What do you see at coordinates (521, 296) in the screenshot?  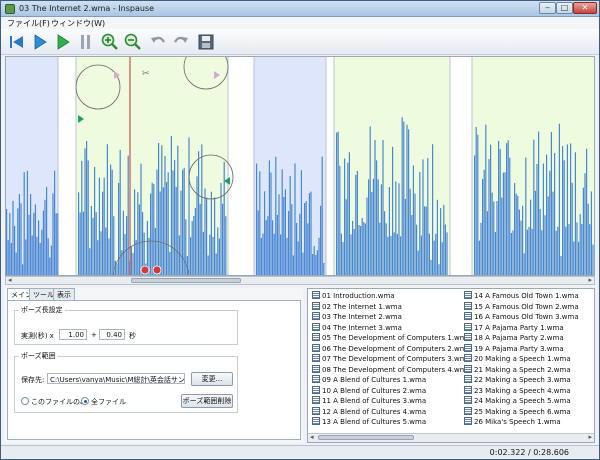 I see `file-list-item: 14 A Famous Old Town 1.wma` at bounding box center [521, 296].